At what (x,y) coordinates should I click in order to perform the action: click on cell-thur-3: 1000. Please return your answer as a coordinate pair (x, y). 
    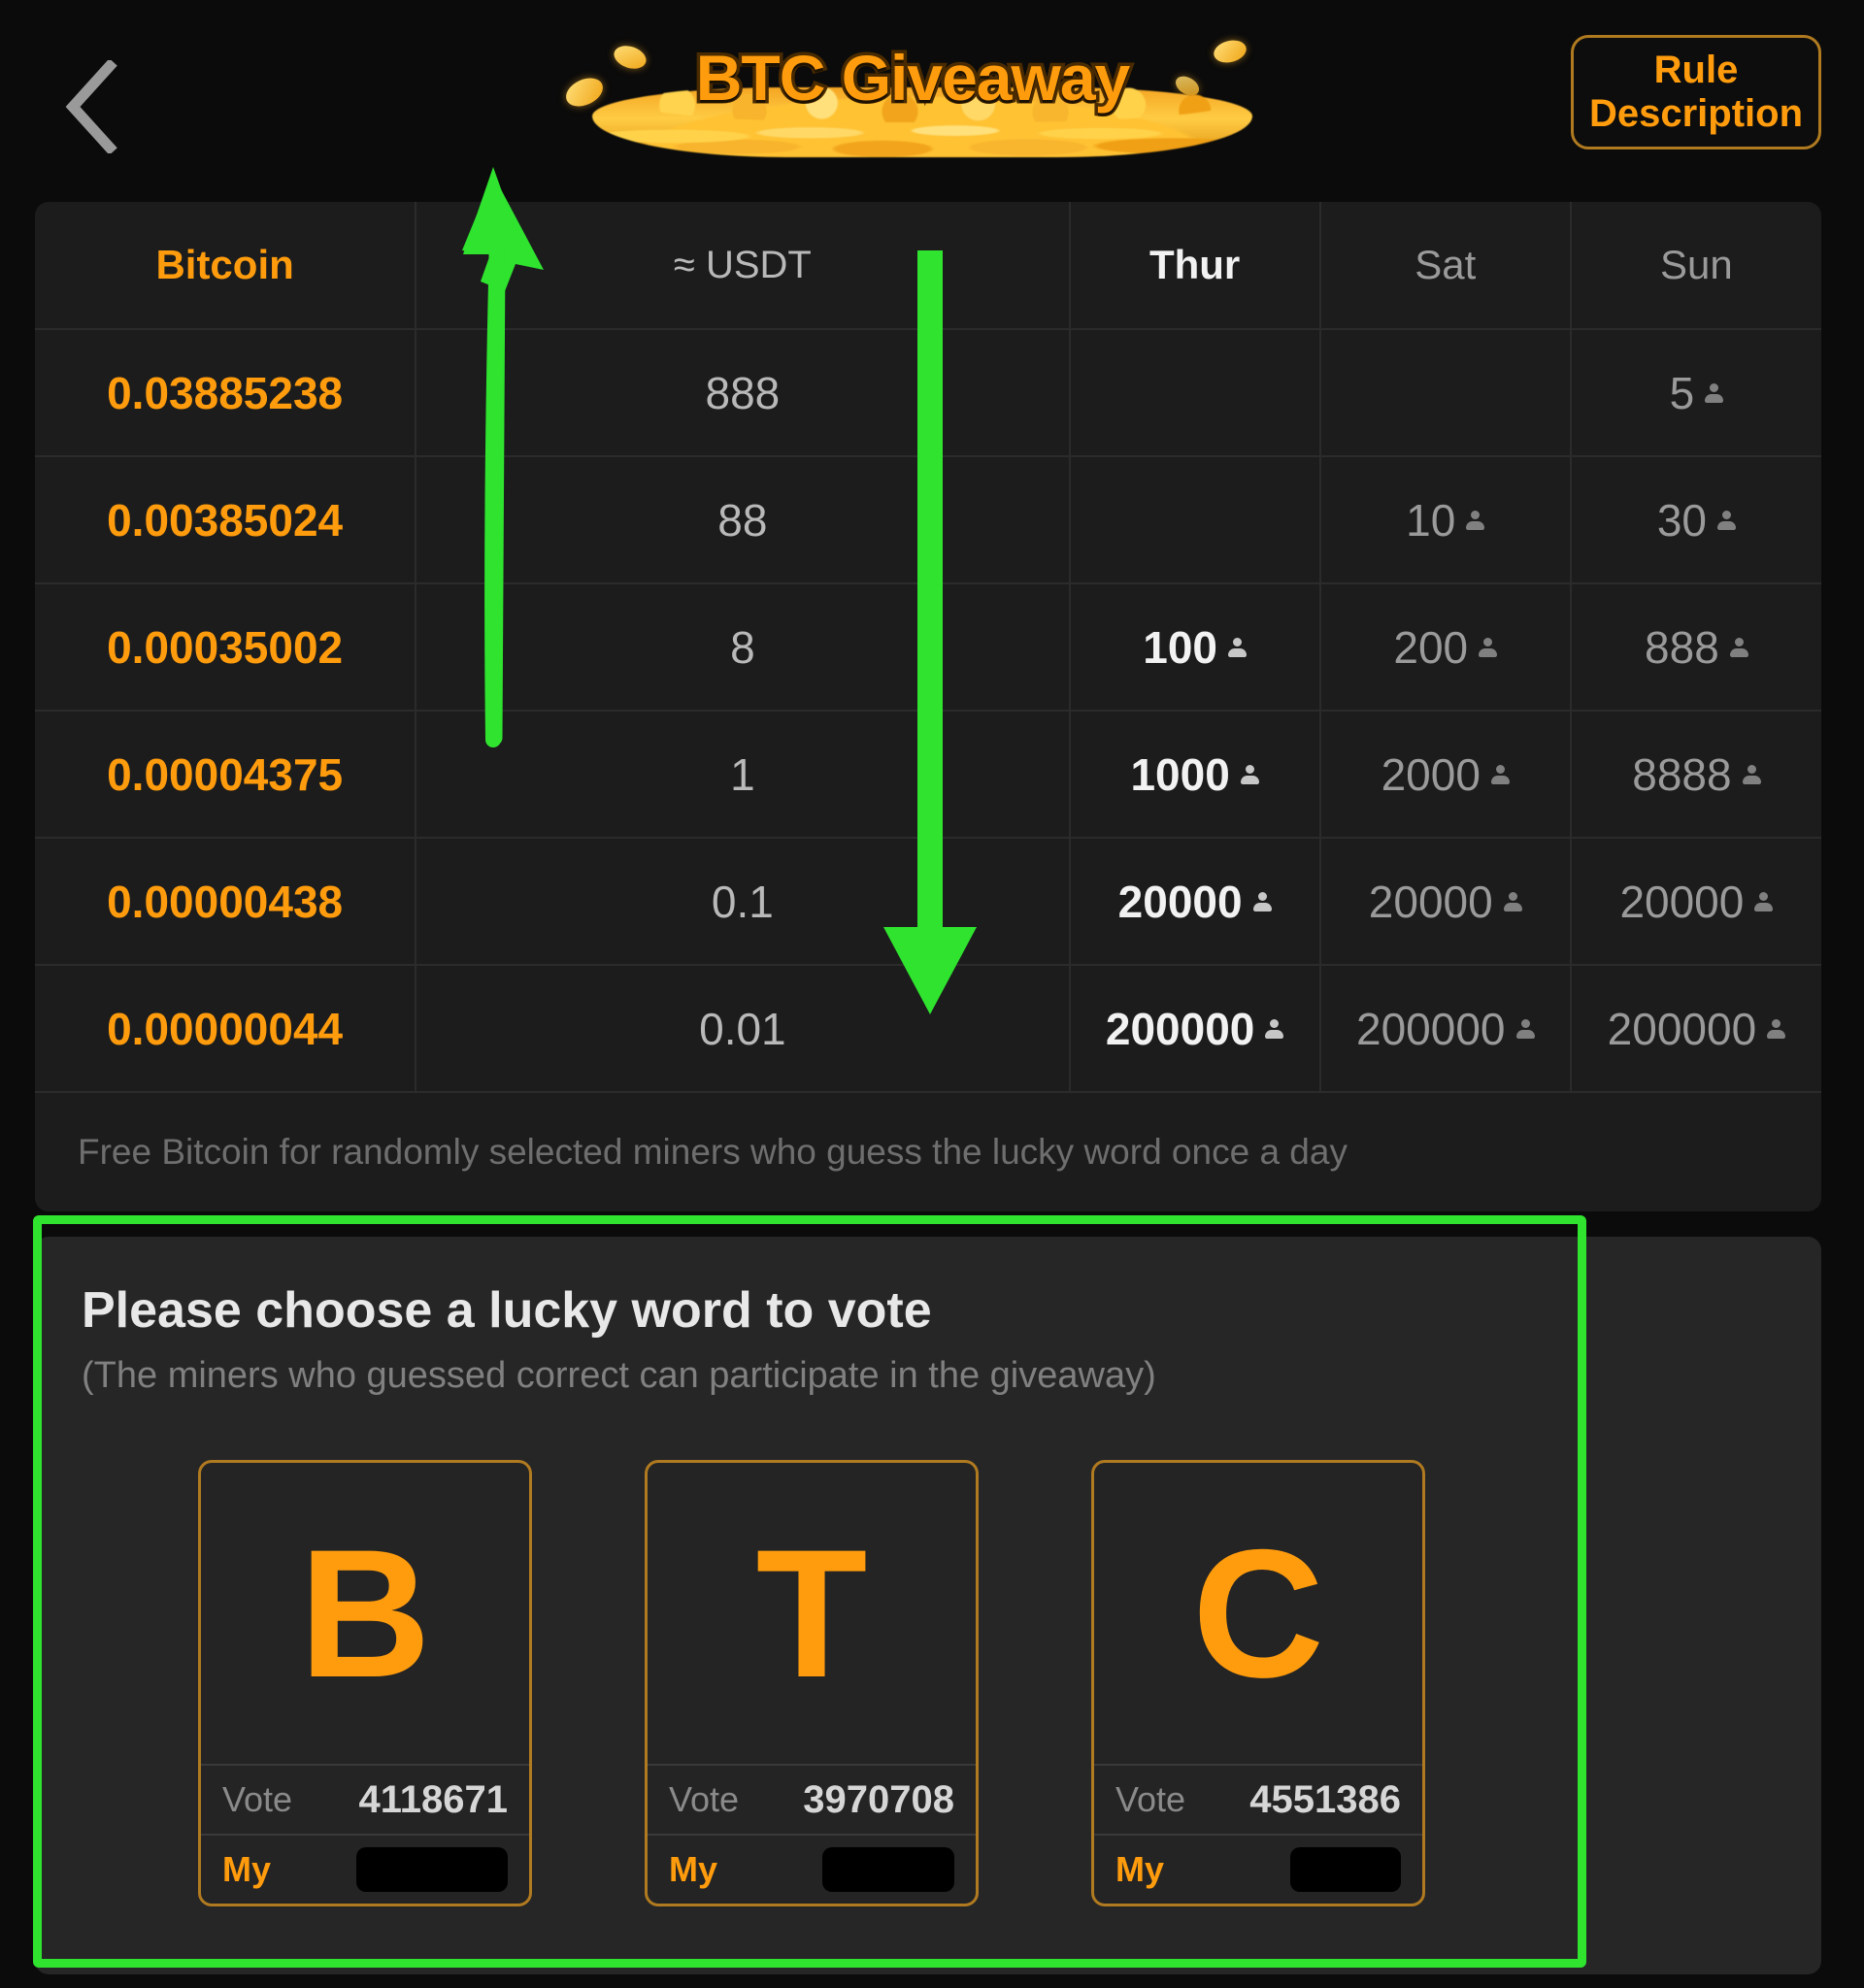
    Looking at the image, I should click on (1195, 775).